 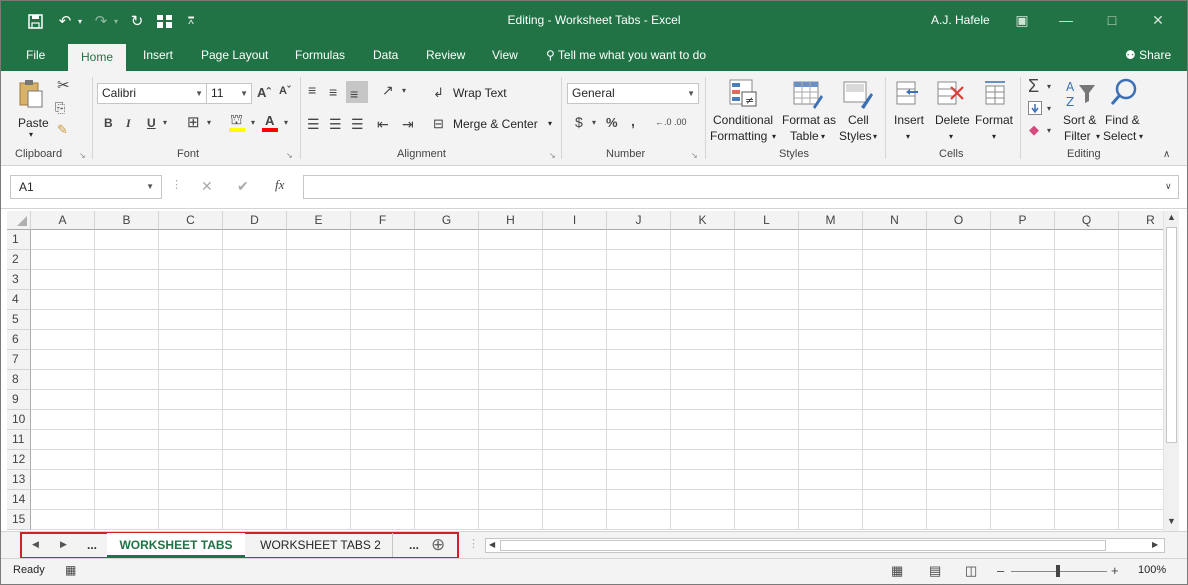 I want to click on add-sheet-icon: ⊕, so click(x=438, y=544).